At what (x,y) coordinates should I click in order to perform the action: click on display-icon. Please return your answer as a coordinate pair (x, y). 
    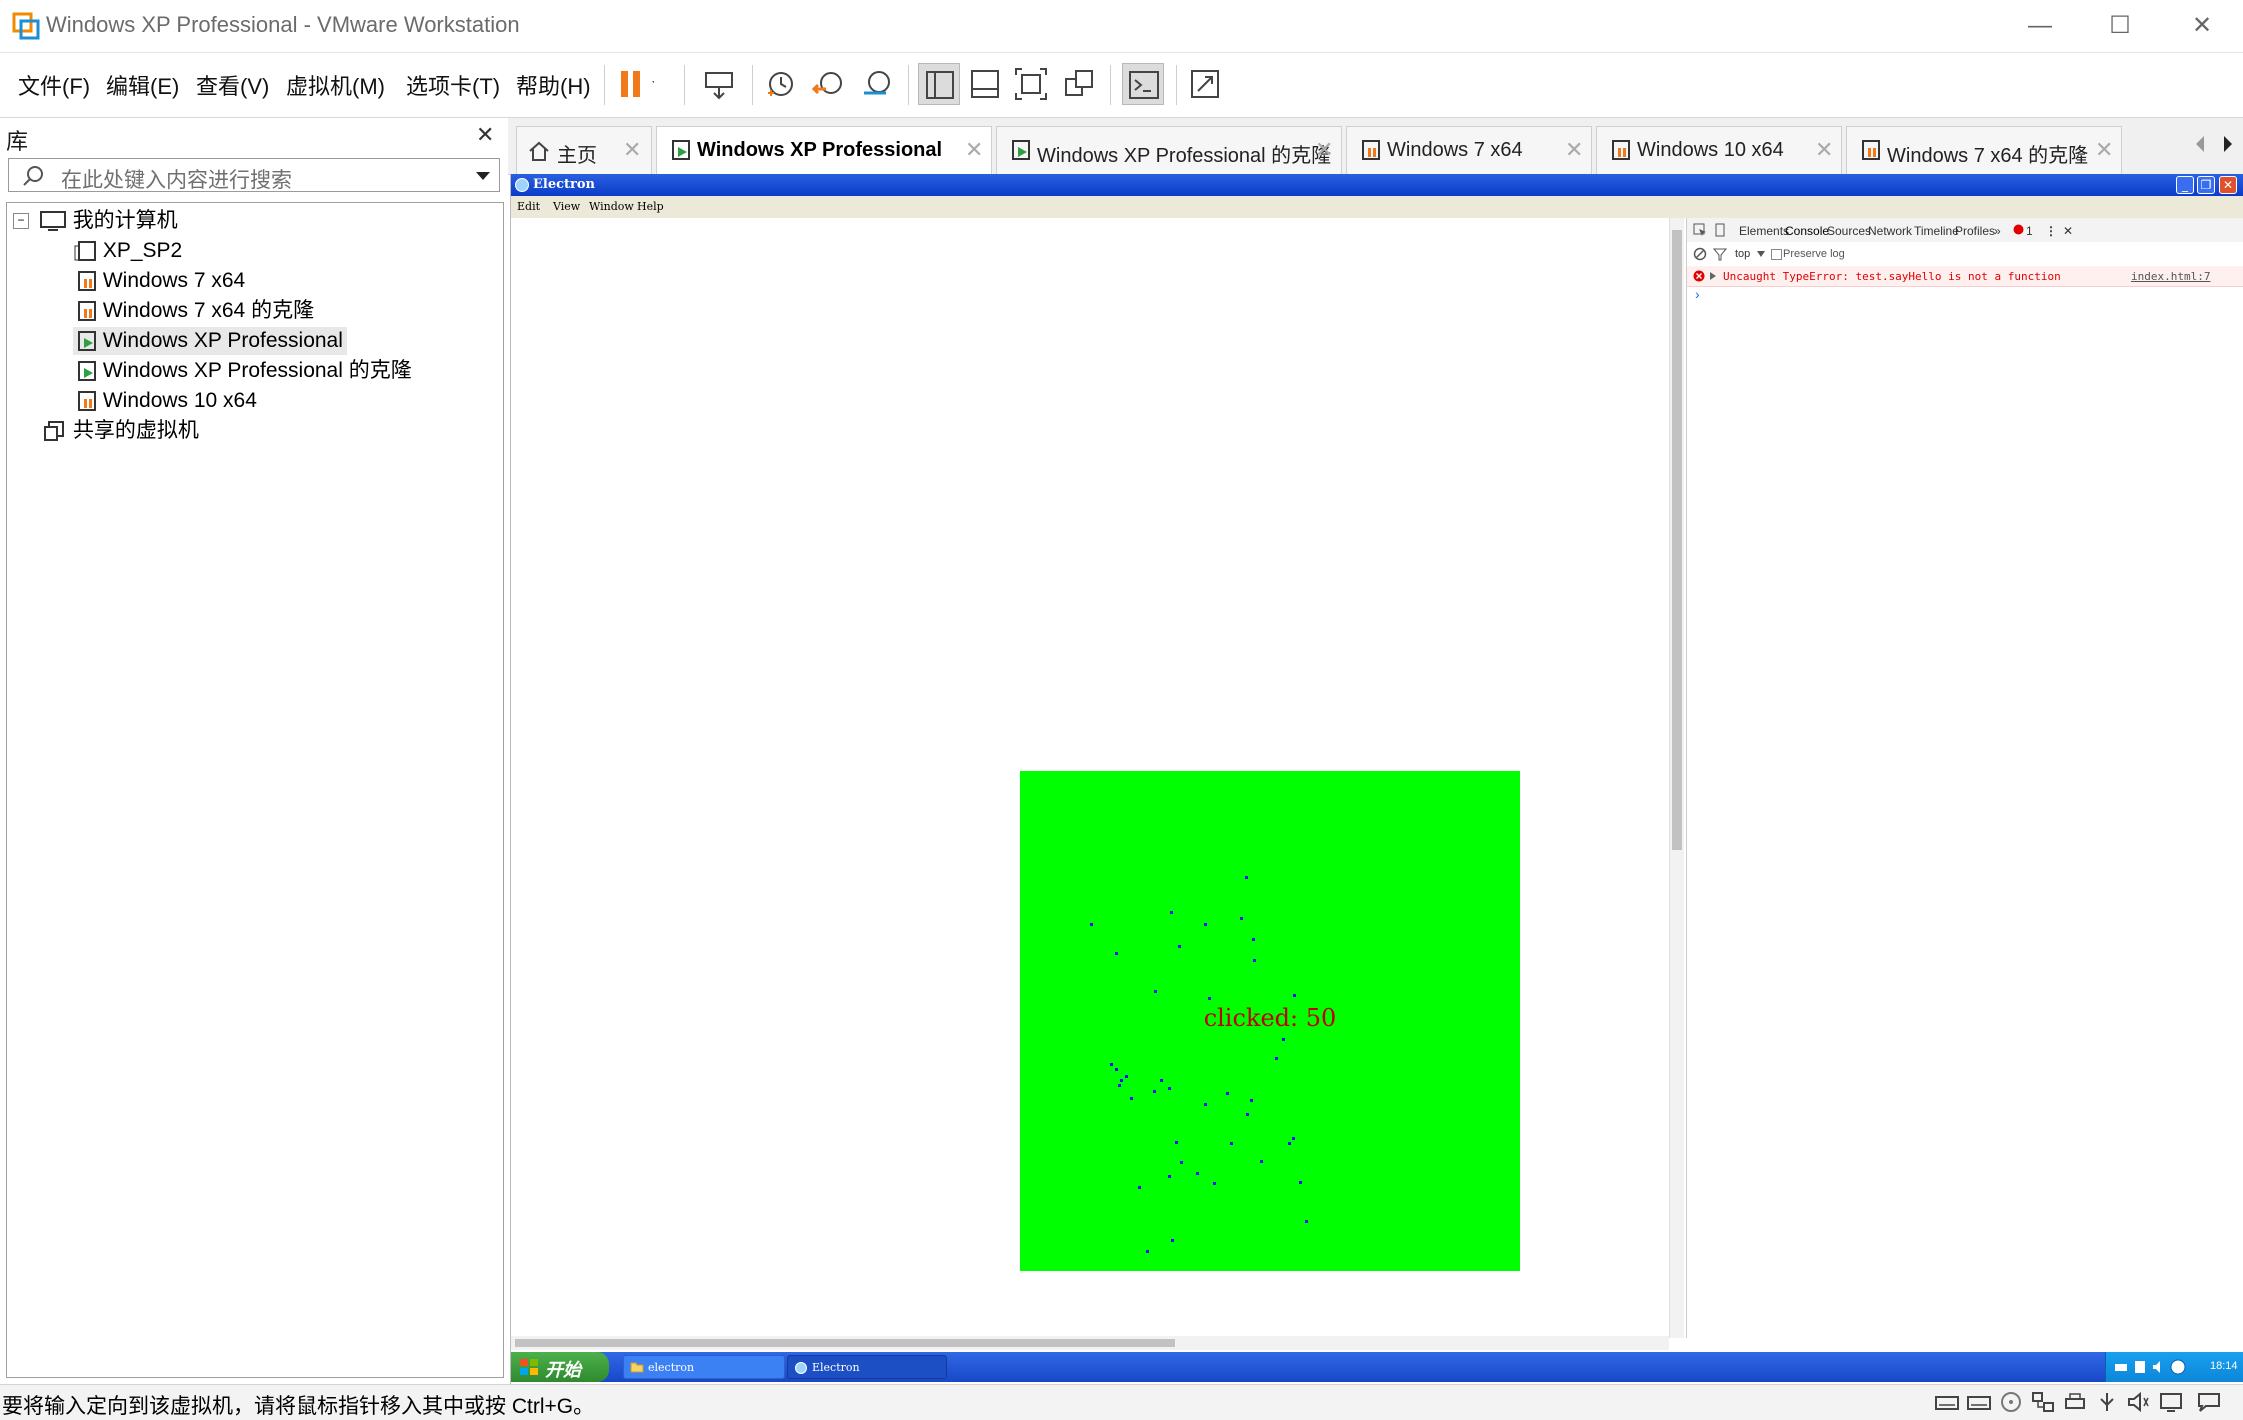
    Looking at the image, I should click on (2172, 1402).